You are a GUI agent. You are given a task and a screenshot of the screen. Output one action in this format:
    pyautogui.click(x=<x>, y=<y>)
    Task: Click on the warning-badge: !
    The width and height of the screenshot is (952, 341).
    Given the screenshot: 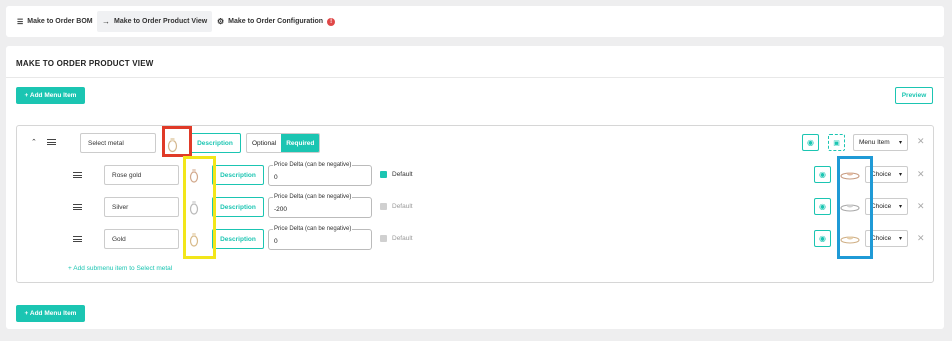 What is the action you would take?
    pyautogui.click(x=331, y=21)
    